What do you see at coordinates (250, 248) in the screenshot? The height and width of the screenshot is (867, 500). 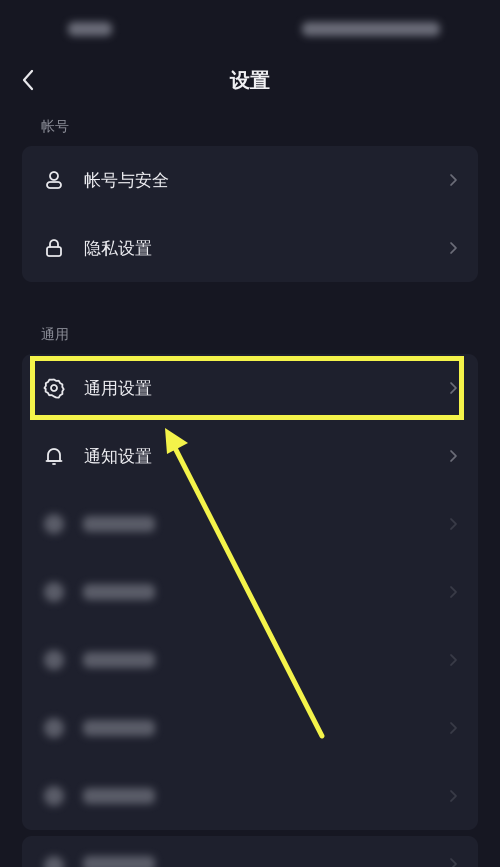 I see `settings-item: 隐私设置` at bounding box center [250, 248].